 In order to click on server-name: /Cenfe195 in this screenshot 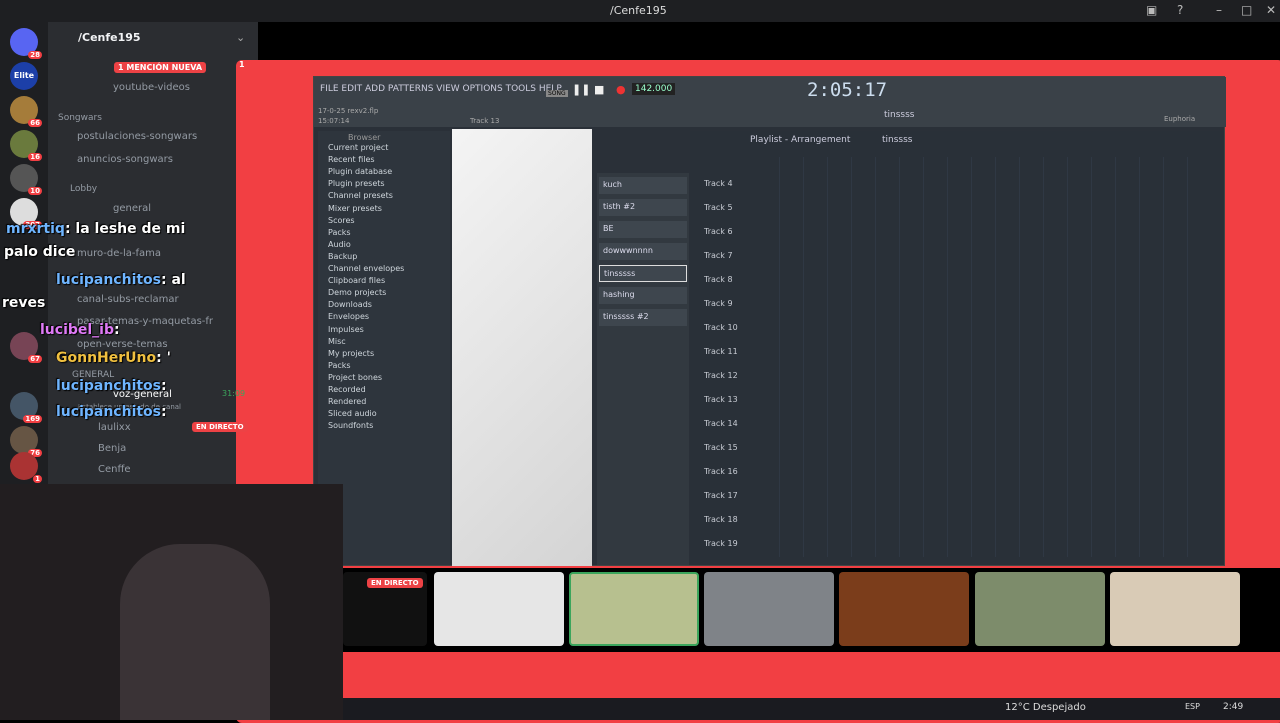, I will do `click(109, 37)`.